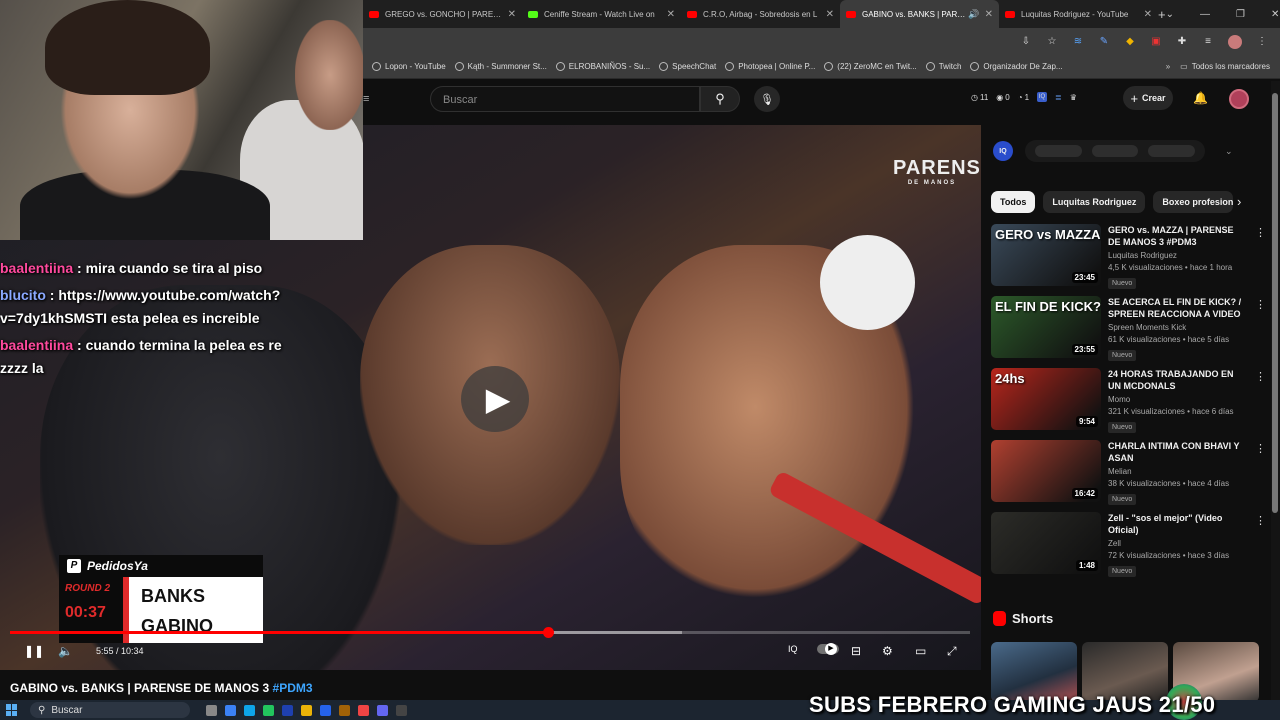 The height and width of the screenshot is (720, 1280). I want to click on store-icon, so click(325, 710).